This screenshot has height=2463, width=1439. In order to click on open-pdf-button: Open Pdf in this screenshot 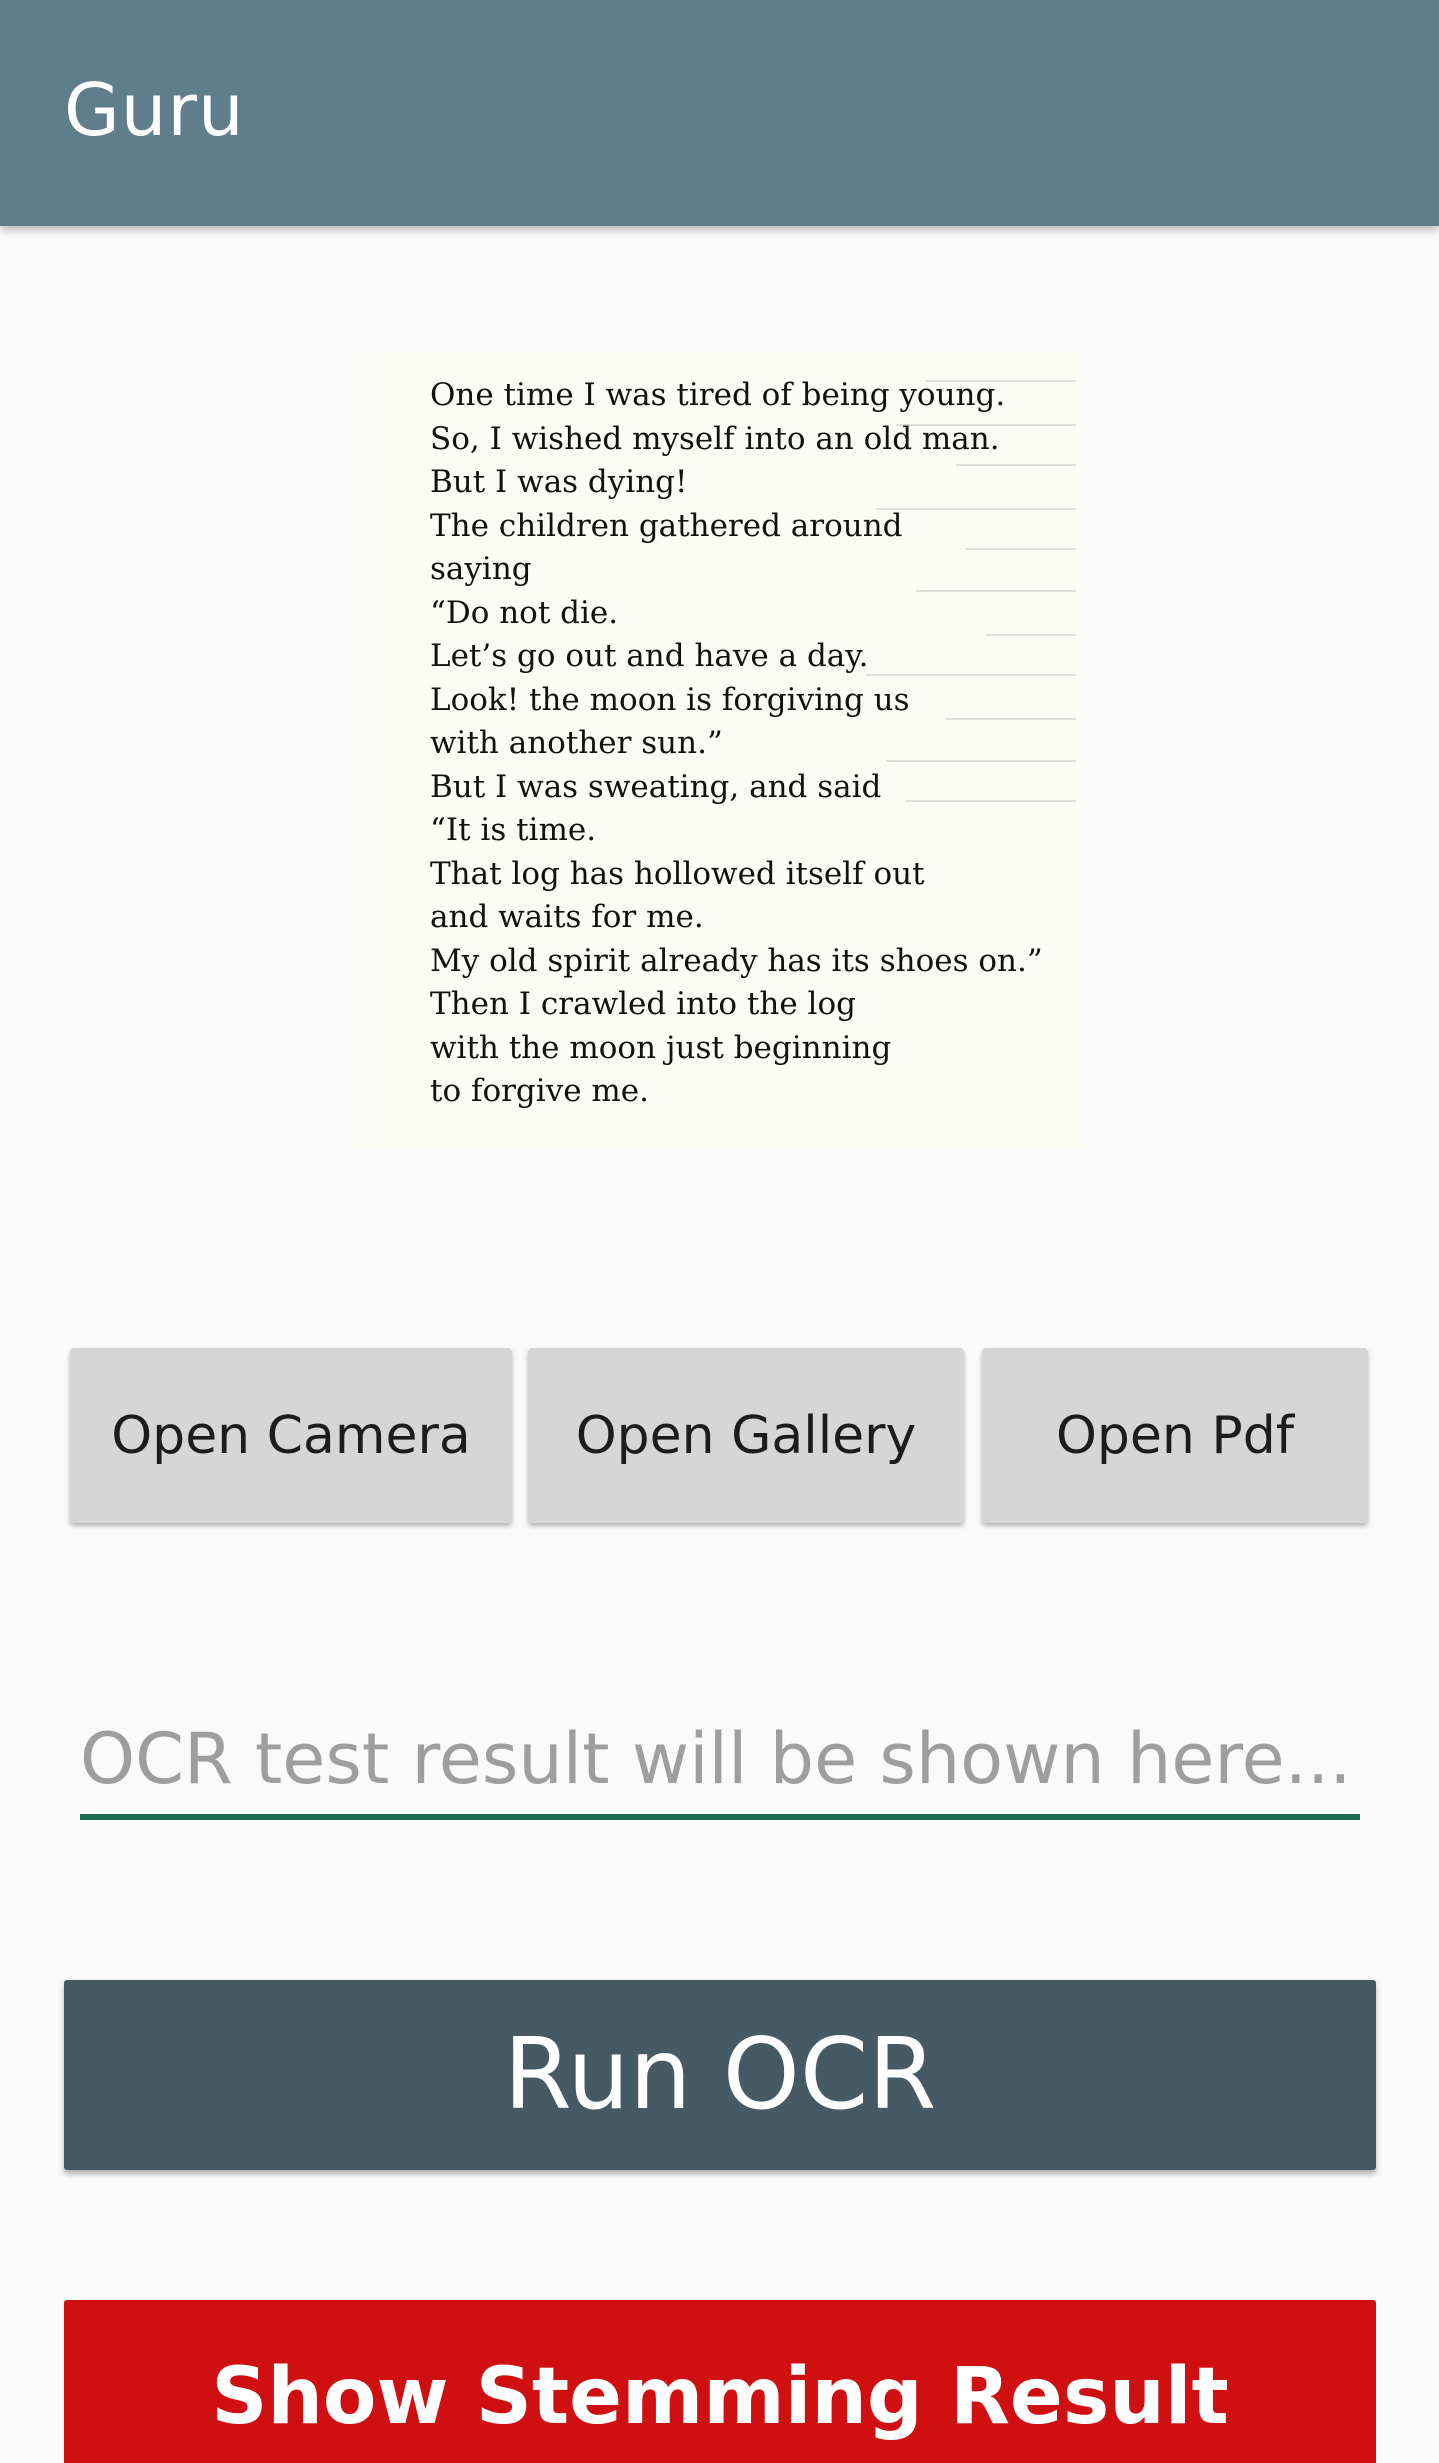, I will do `click(1175, 1435)`.